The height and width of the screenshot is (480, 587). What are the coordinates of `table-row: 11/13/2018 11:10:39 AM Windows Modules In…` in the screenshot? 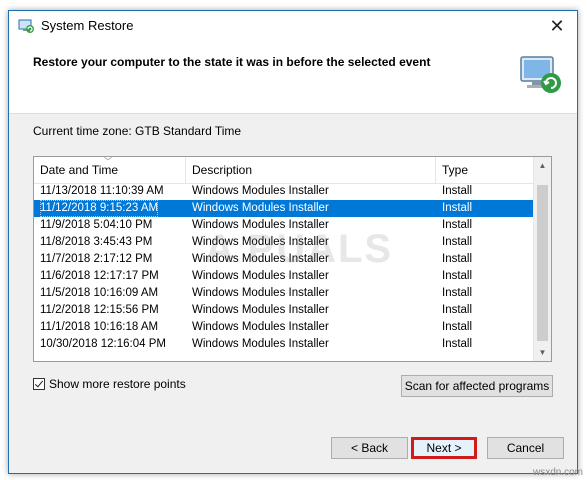 It's located at (285, 191).